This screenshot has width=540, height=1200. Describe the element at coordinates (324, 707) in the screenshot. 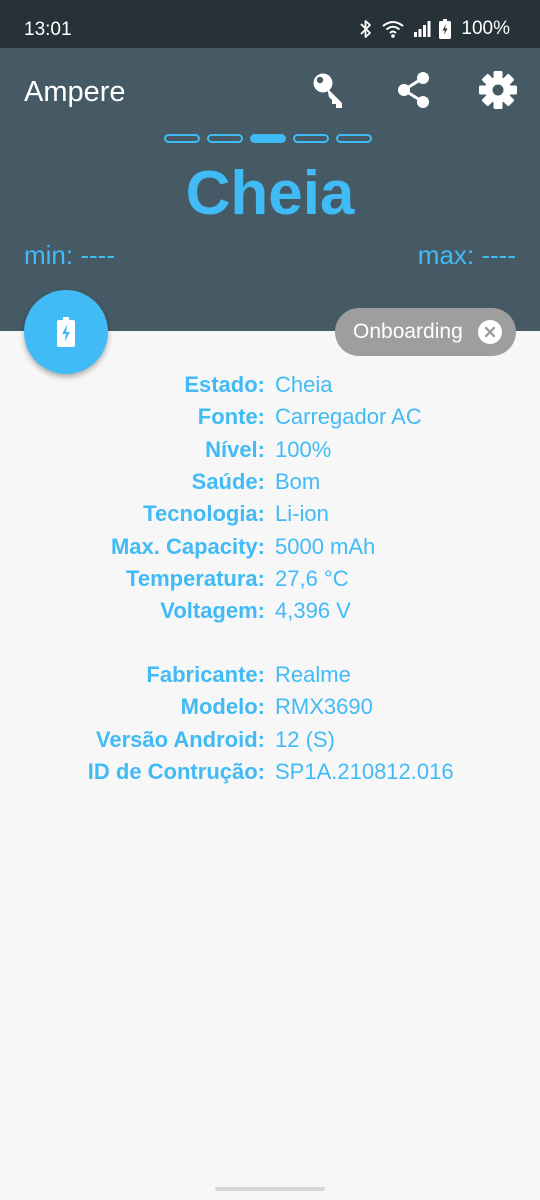

I see `info-value: RMX3690` at that location.